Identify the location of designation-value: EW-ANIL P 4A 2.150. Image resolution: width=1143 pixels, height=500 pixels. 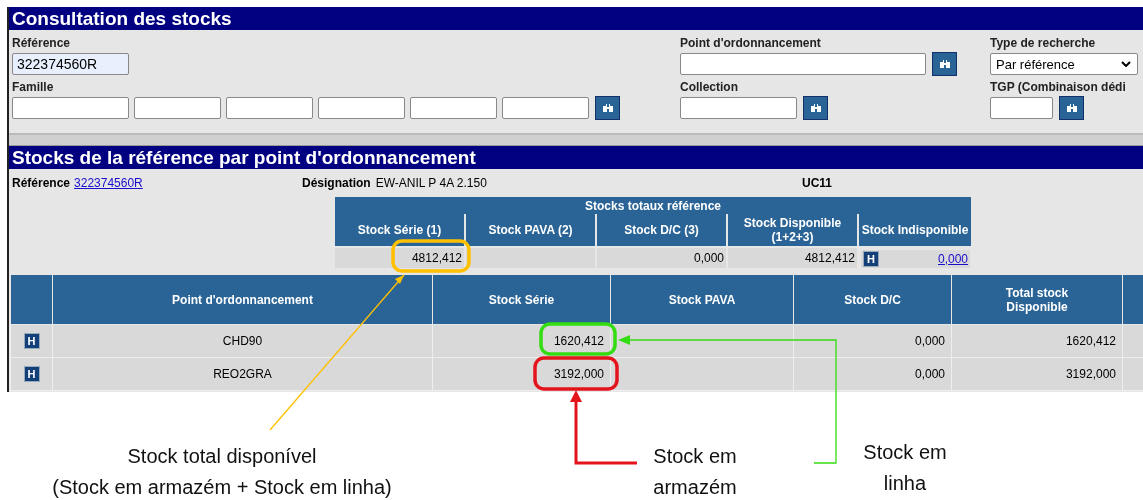
(431, 183).